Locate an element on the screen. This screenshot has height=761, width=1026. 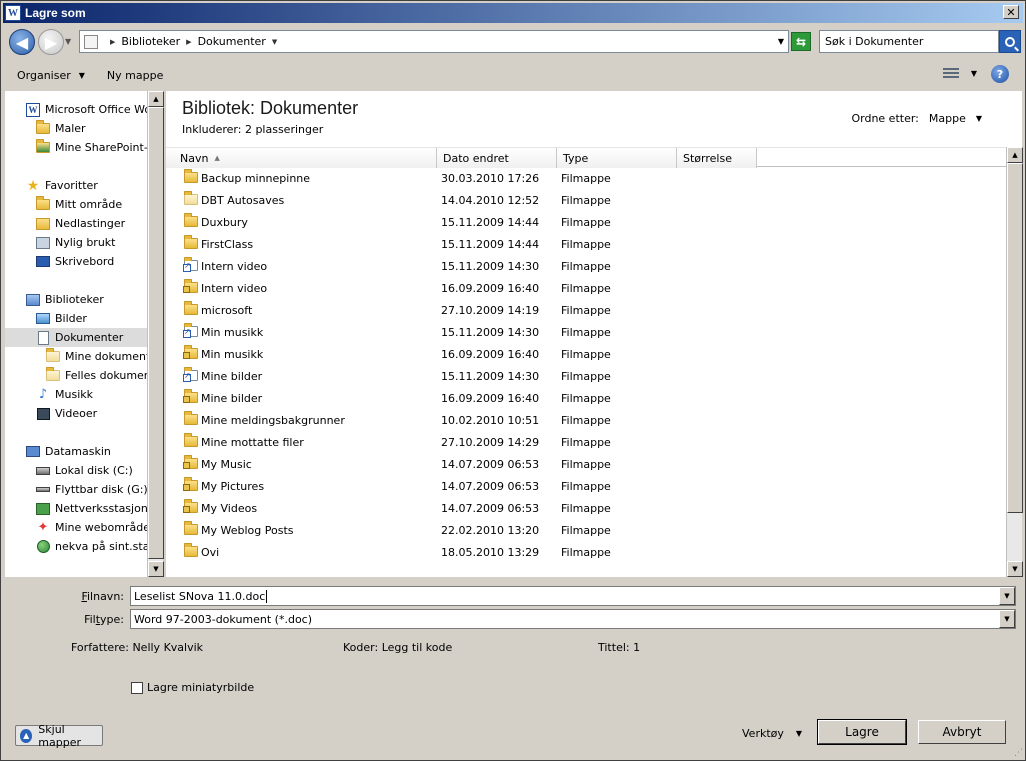
refresh-button: ⇆ is located at coordinates (801, 41).